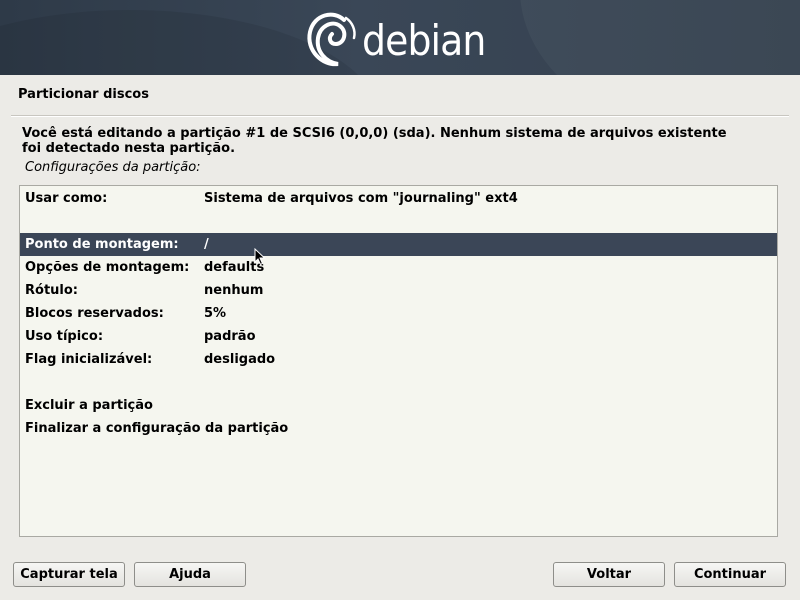 This screenshot has height=600, width=800. What do you see at coordinates (398, 428) in the screenshot?
I see `list-item-finalizar-configuracao: Finalizar a configuração da partição` at bounding box center [398, 428].